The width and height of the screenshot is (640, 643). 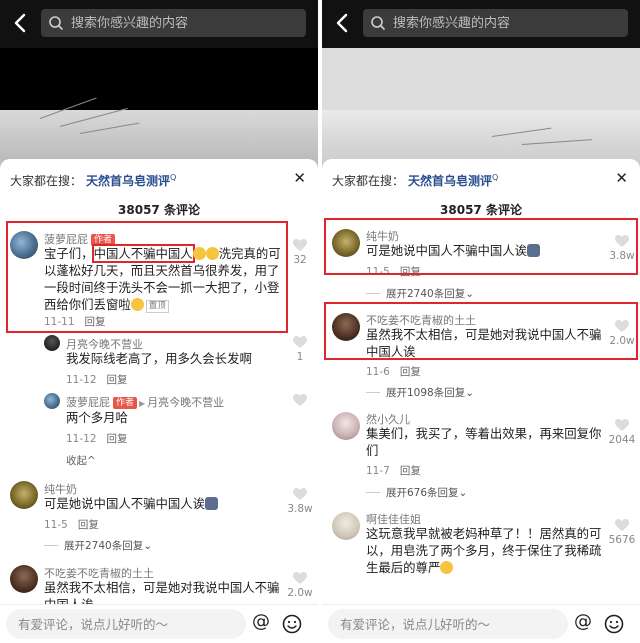 What do you see at coordinates (416, 492) in the screenshot?
I see `expand-replies: 展开676条回复⌄` at bounding box center [416, 492].